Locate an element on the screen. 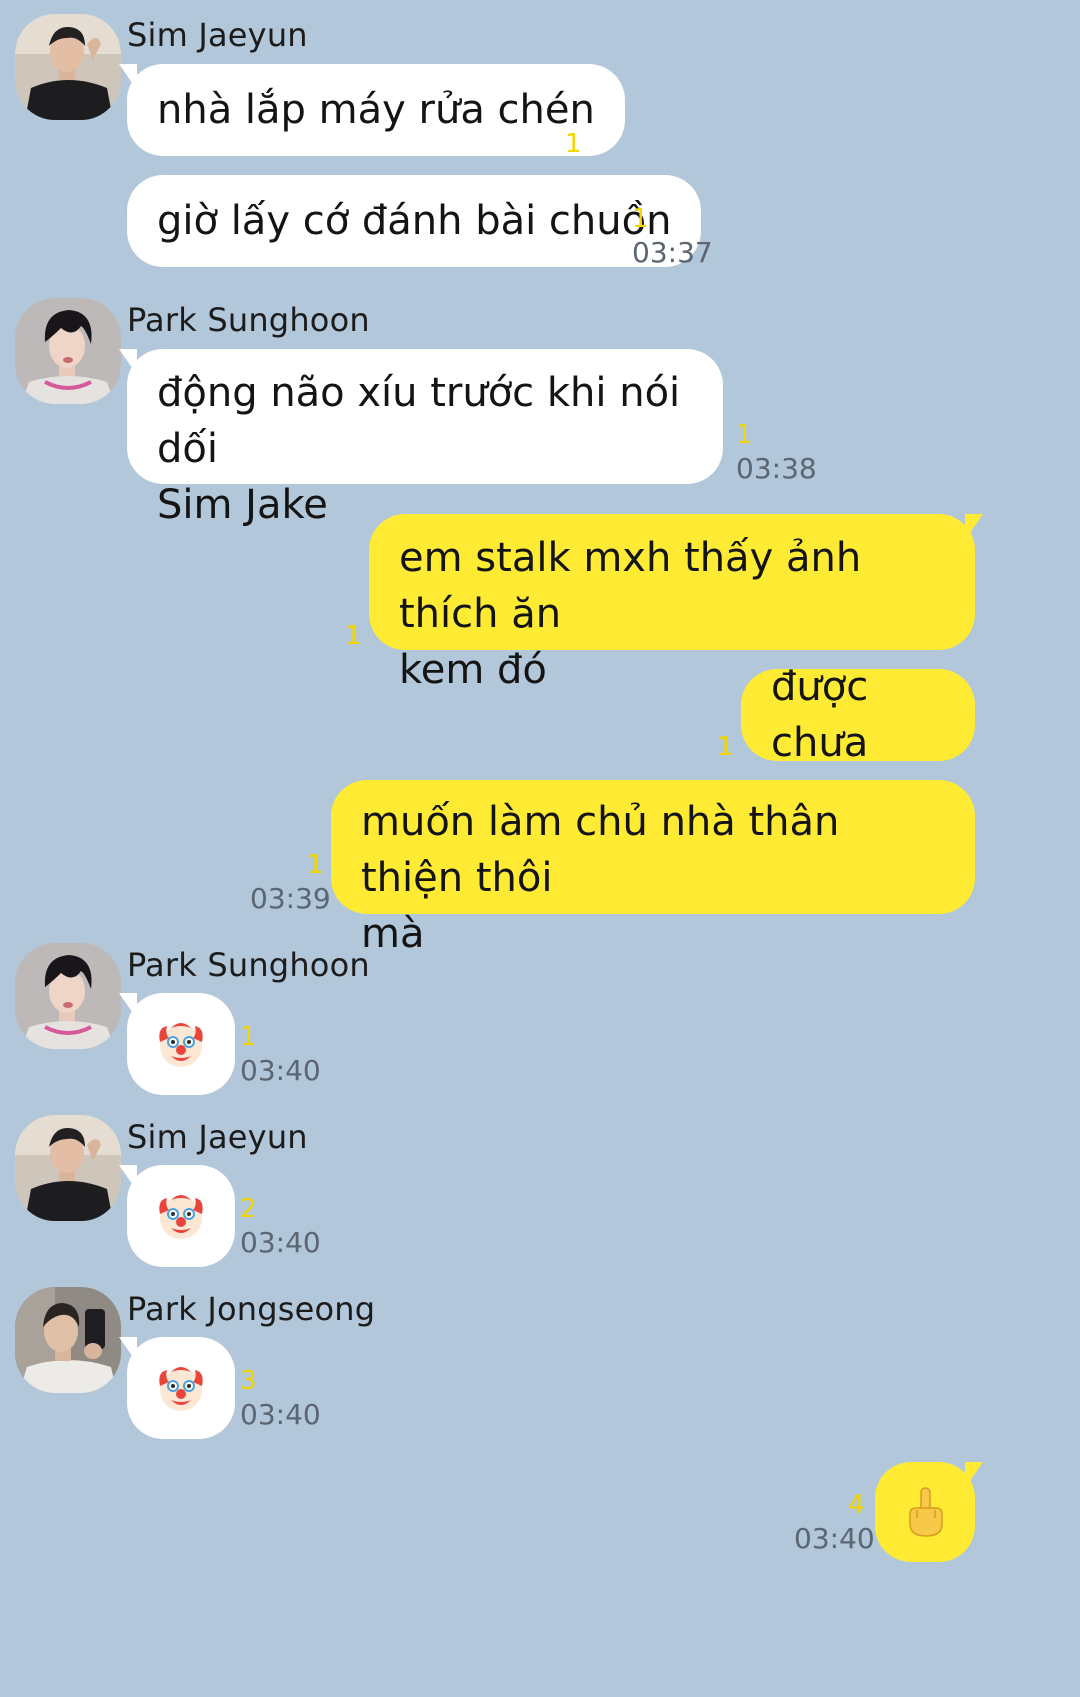 The height and width of the screenshot is (1697, 1080). message-bubble: giờ lấy cớ đánh bài chuồn is located at coordinates (414, 221).